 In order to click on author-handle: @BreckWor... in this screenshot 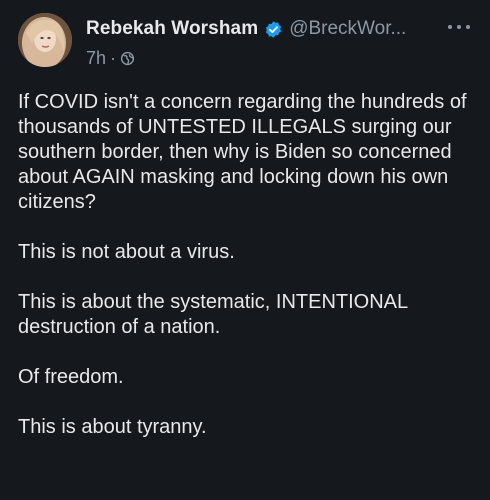, I will do `click(347, 29)`.